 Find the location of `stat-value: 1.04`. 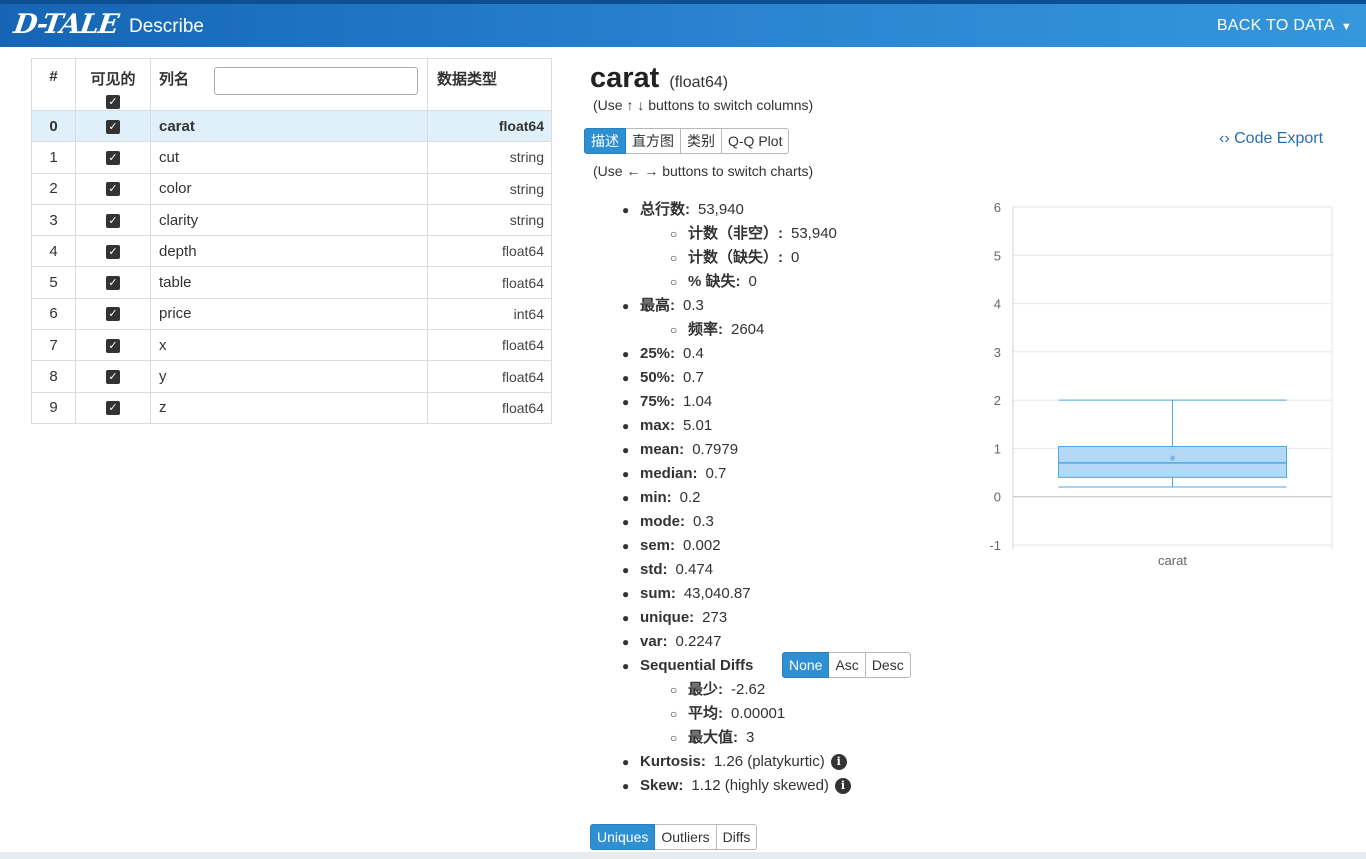

stat-value: 1.04 is located at coordinates (698, 401).